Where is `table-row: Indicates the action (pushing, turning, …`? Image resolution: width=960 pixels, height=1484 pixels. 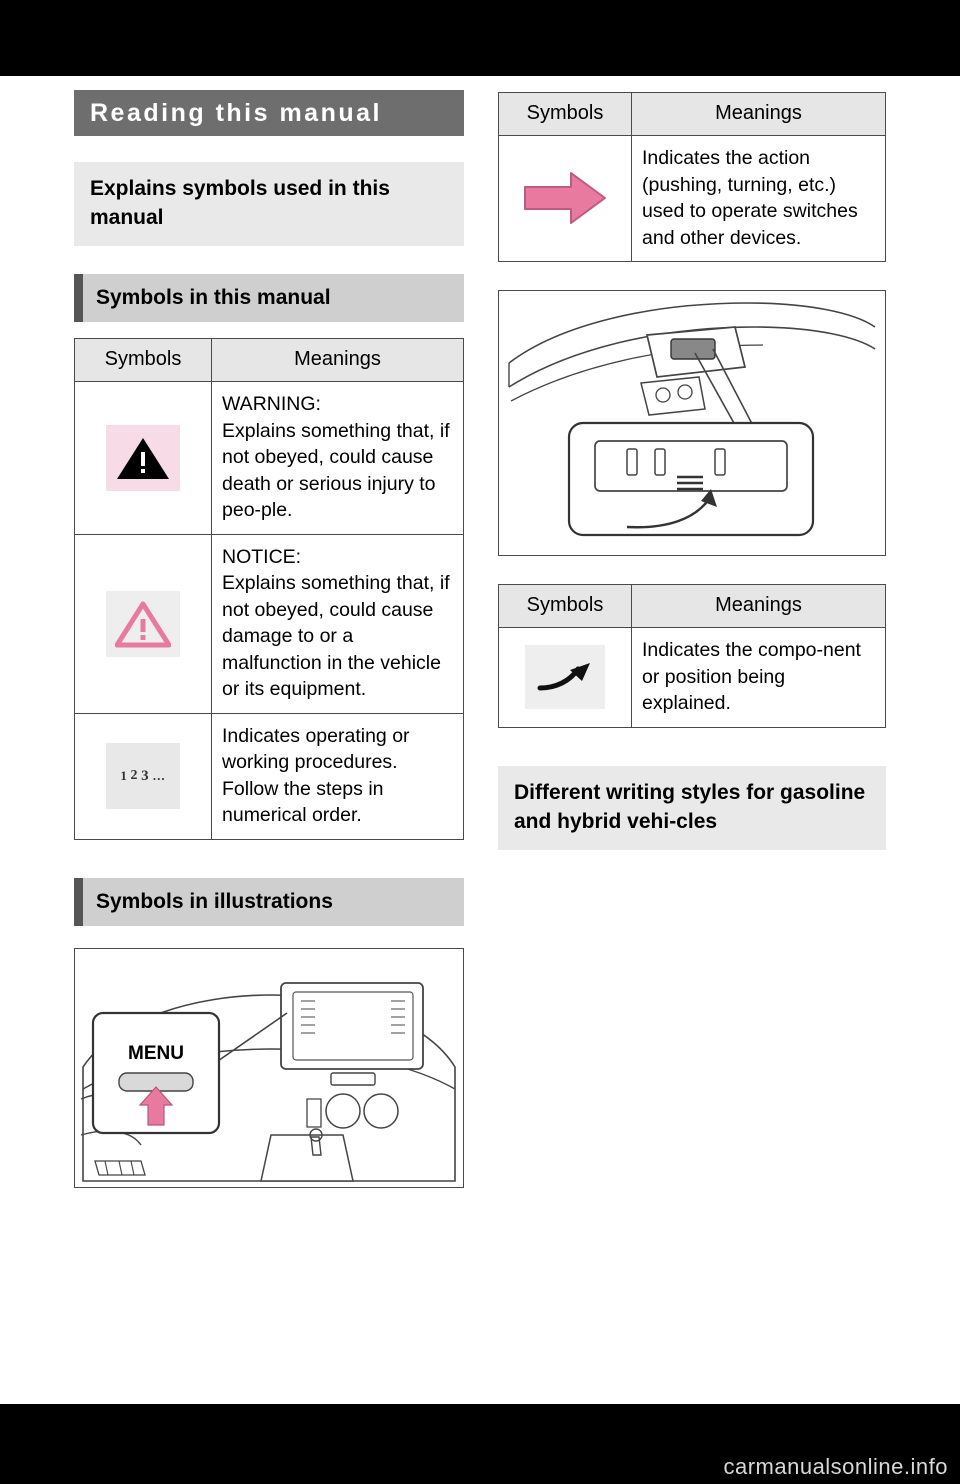 table-row: Indicates the action (pushing, turning, … is located at coordinates (692, 198).